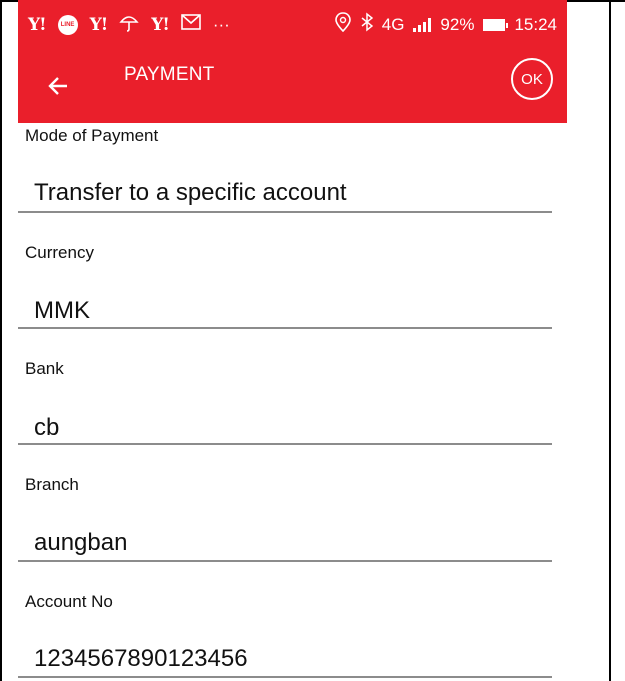  Describe the element at coordinates (285, 328) in the screenshot. I see `currency-underline` at that location.